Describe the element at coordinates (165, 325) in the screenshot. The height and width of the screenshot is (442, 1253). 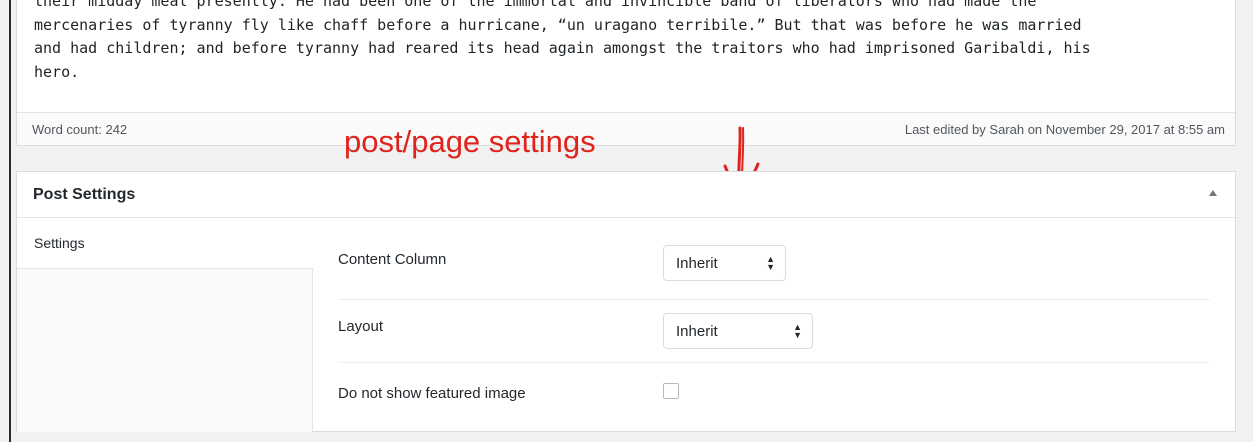
I see `settings-tab-list: Settings` at that location.